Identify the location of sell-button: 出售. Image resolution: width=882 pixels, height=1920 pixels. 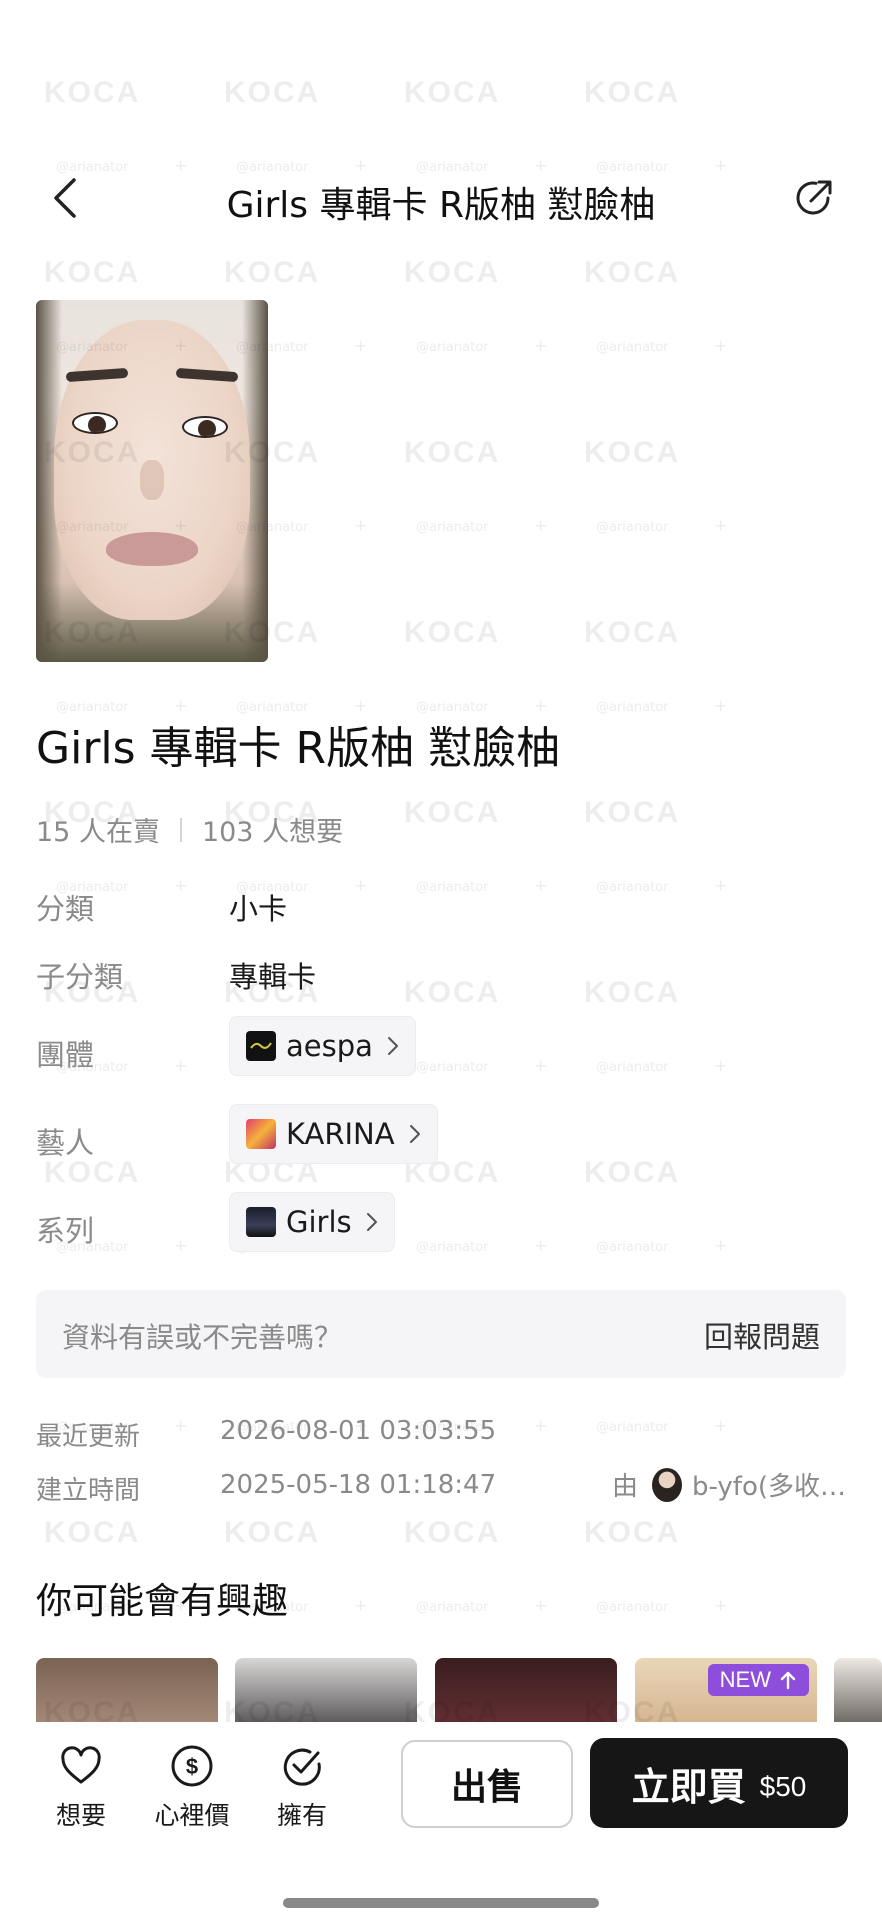
(487, 1784).